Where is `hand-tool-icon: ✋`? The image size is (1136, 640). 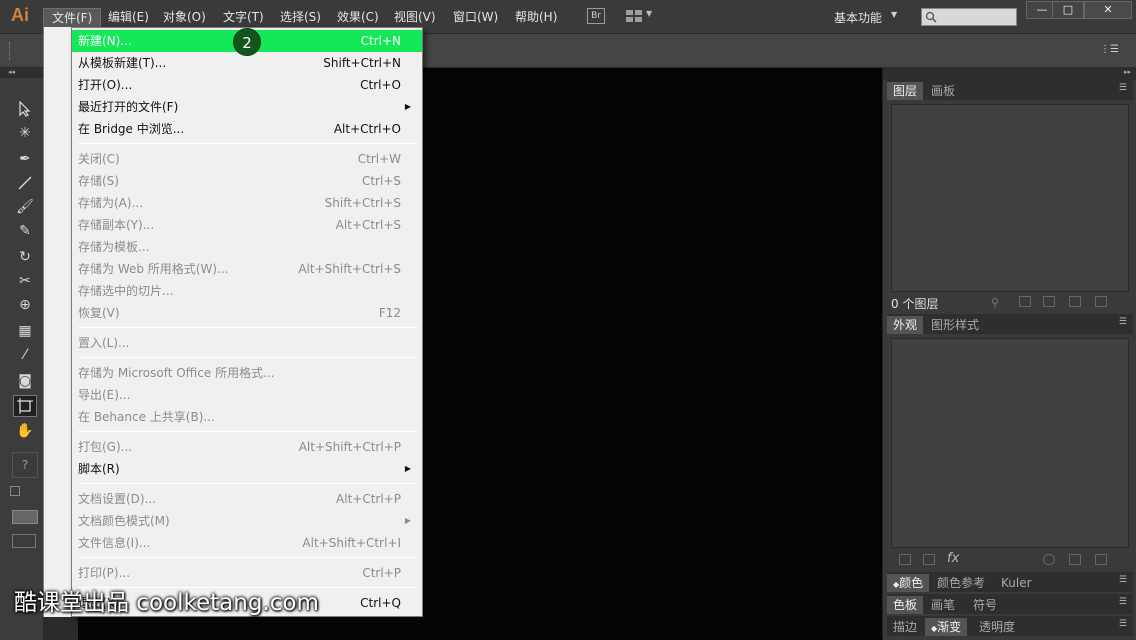 hand-tool-icon: ✋ is located at coordinates (25, 431).